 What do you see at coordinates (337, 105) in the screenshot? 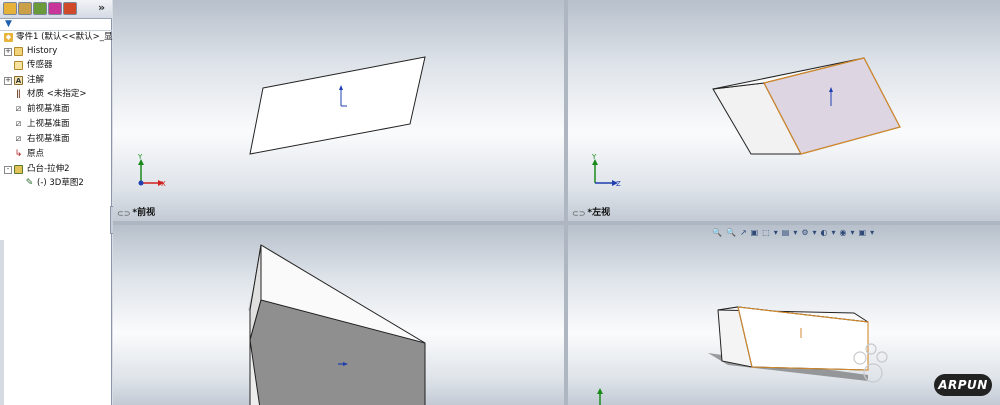
I see `planar-face` at bounding box center [337, 105].